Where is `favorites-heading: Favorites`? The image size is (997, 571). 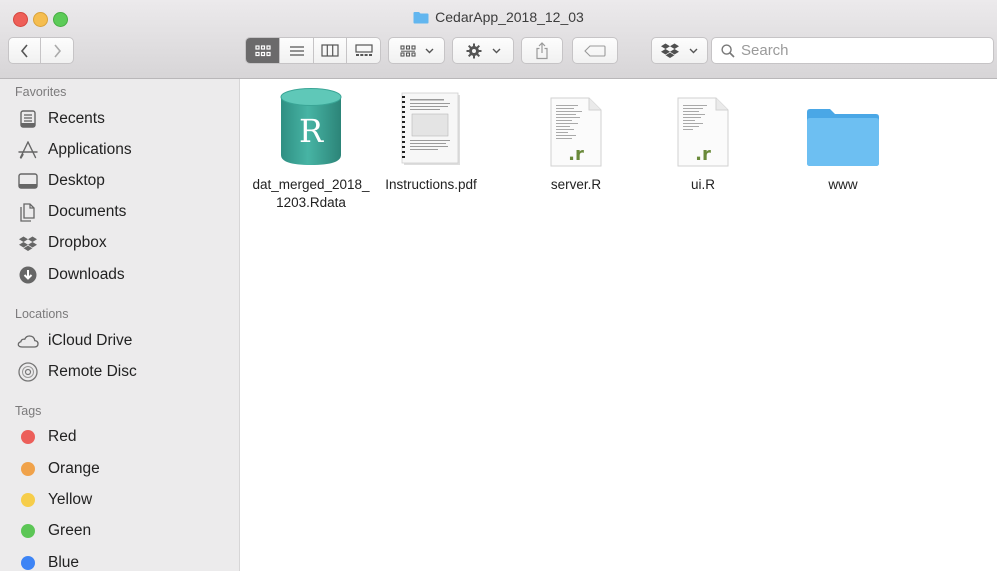 favorites-heading: Favorites is located at coordinates (41, 92).